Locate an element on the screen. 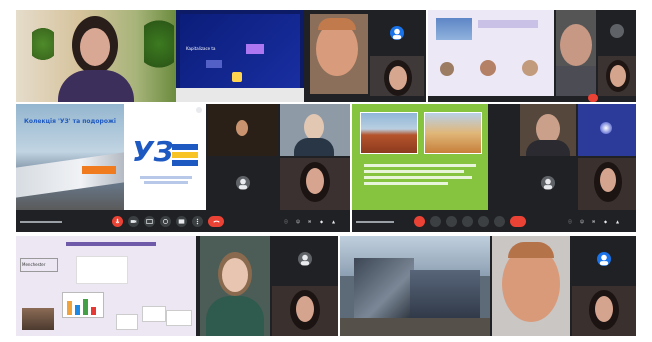 Image resolution: width=652 pixels, height=342 pixels. microphone-icon is located at coordinates (117, 221).